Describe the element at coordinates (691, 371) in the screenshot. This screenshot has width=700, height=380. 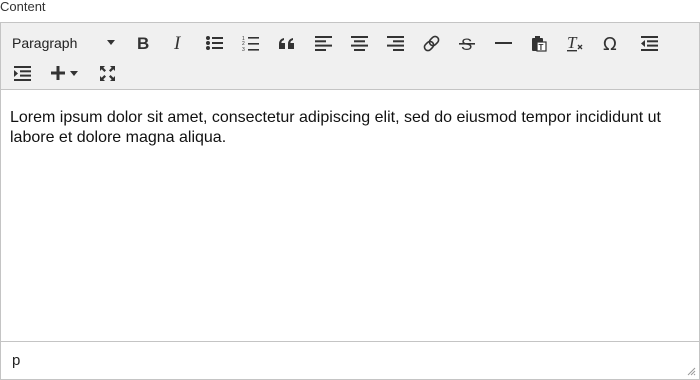
I see `resize-grip-icon` at that location.